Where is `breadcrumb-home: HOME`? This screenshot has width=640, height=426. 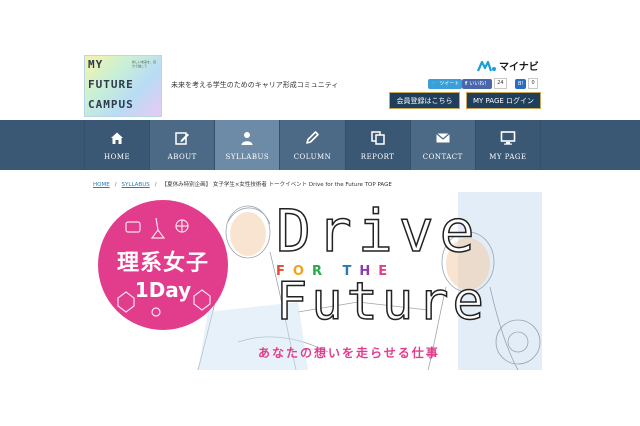 breadcrumb-home: HOME is located at coordinates (101, 185).